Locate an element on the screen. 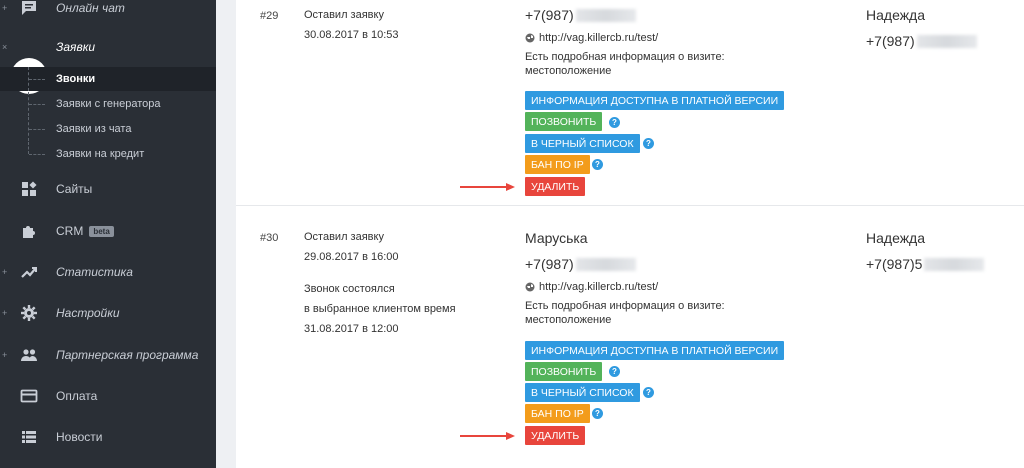 Image resolution: width=1024 pixels, height=468 pixels. chat-icon is located at coordinates (29, 8).